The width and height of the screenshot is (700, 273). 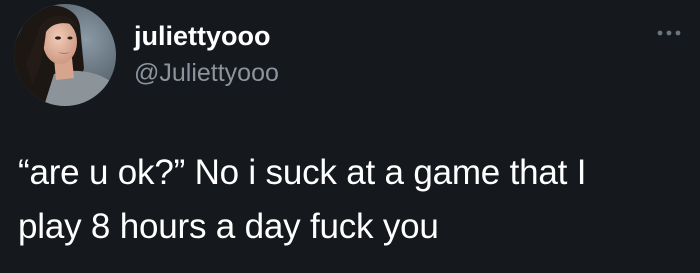 I want to click on more-options-icon, so click(x=669, y=33).